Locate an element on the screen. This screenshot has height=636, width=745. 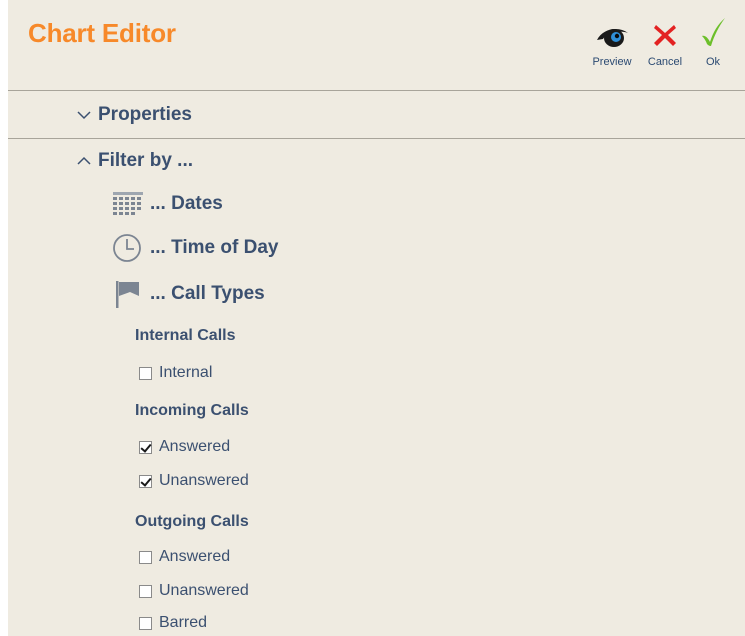
group-label-internal: Internal Calls is located at coordinates (185, 335).